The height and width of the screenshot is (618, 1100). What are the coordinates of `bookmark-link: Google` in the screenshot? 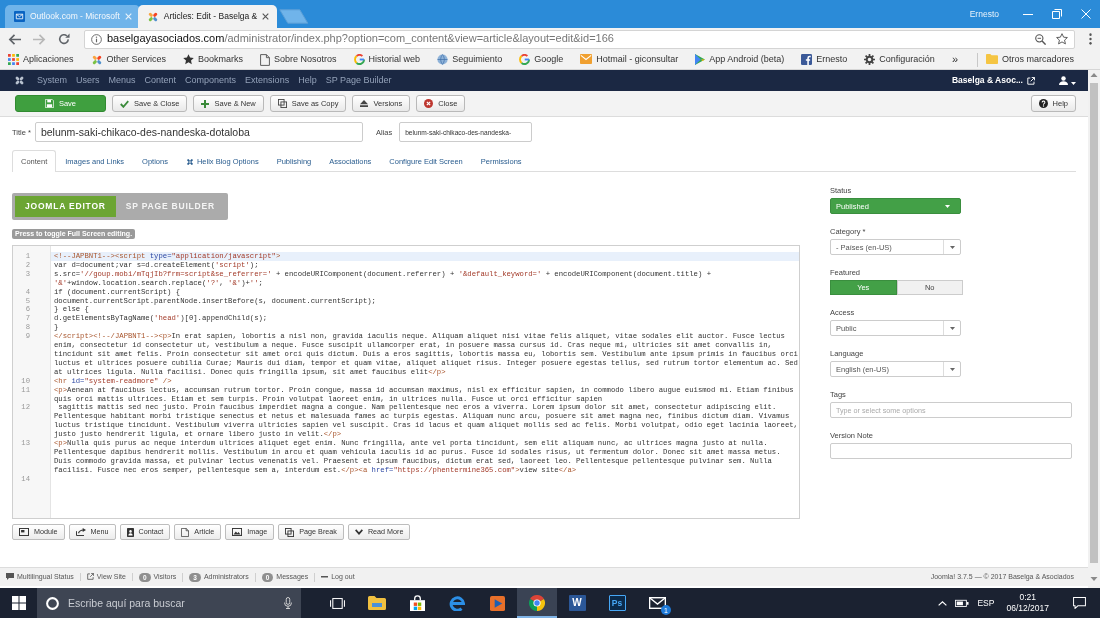 It's located at (541, 59).